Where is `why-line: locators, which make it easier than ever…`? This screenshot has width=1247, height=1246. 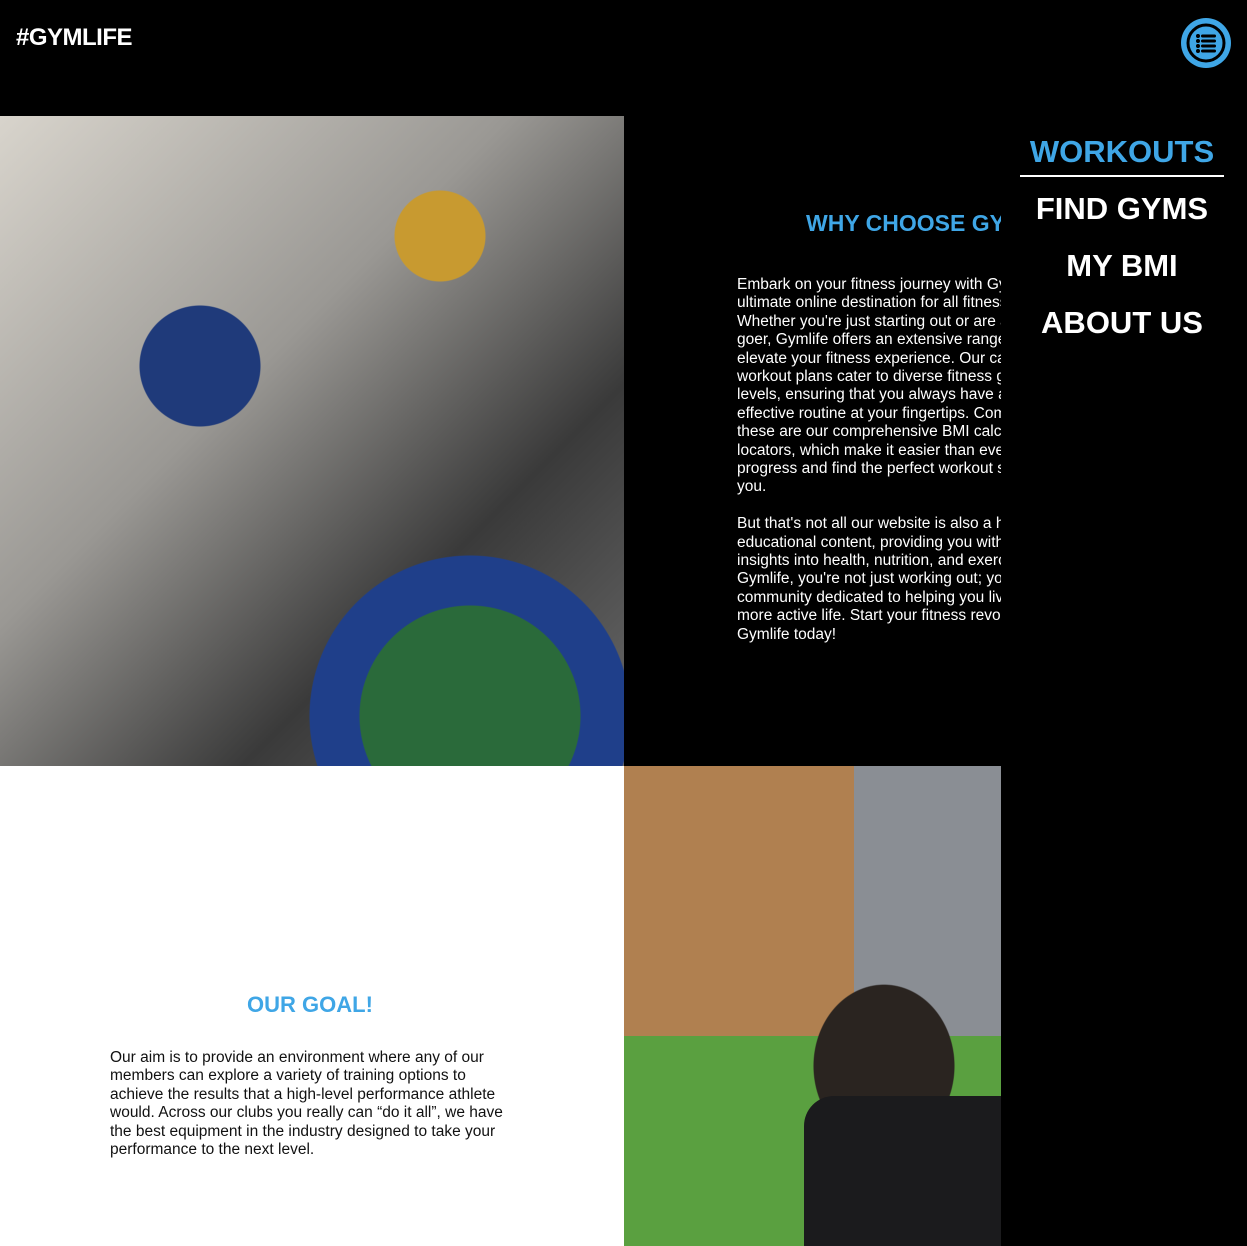 why-line: locators, which make it easier than ever… is located at coordinates (869, 450).